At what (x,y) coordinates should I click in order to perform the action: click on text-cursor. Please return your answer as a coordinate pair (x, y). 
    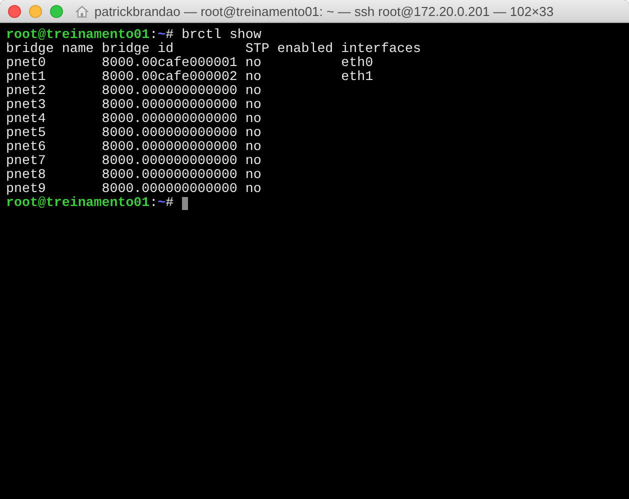
    Looking at the image, I should click on (185, 203).